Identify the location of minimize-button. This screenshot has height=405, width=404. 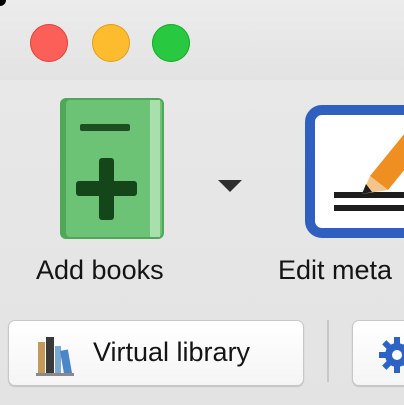
(111, 43).